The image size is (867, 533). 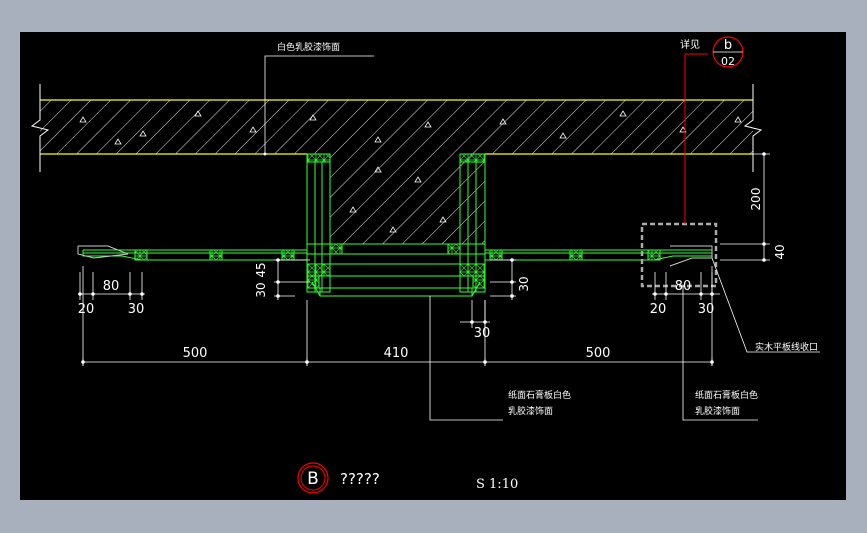 I want to click on dim-20-right: 20, so click(x=658, y=309).